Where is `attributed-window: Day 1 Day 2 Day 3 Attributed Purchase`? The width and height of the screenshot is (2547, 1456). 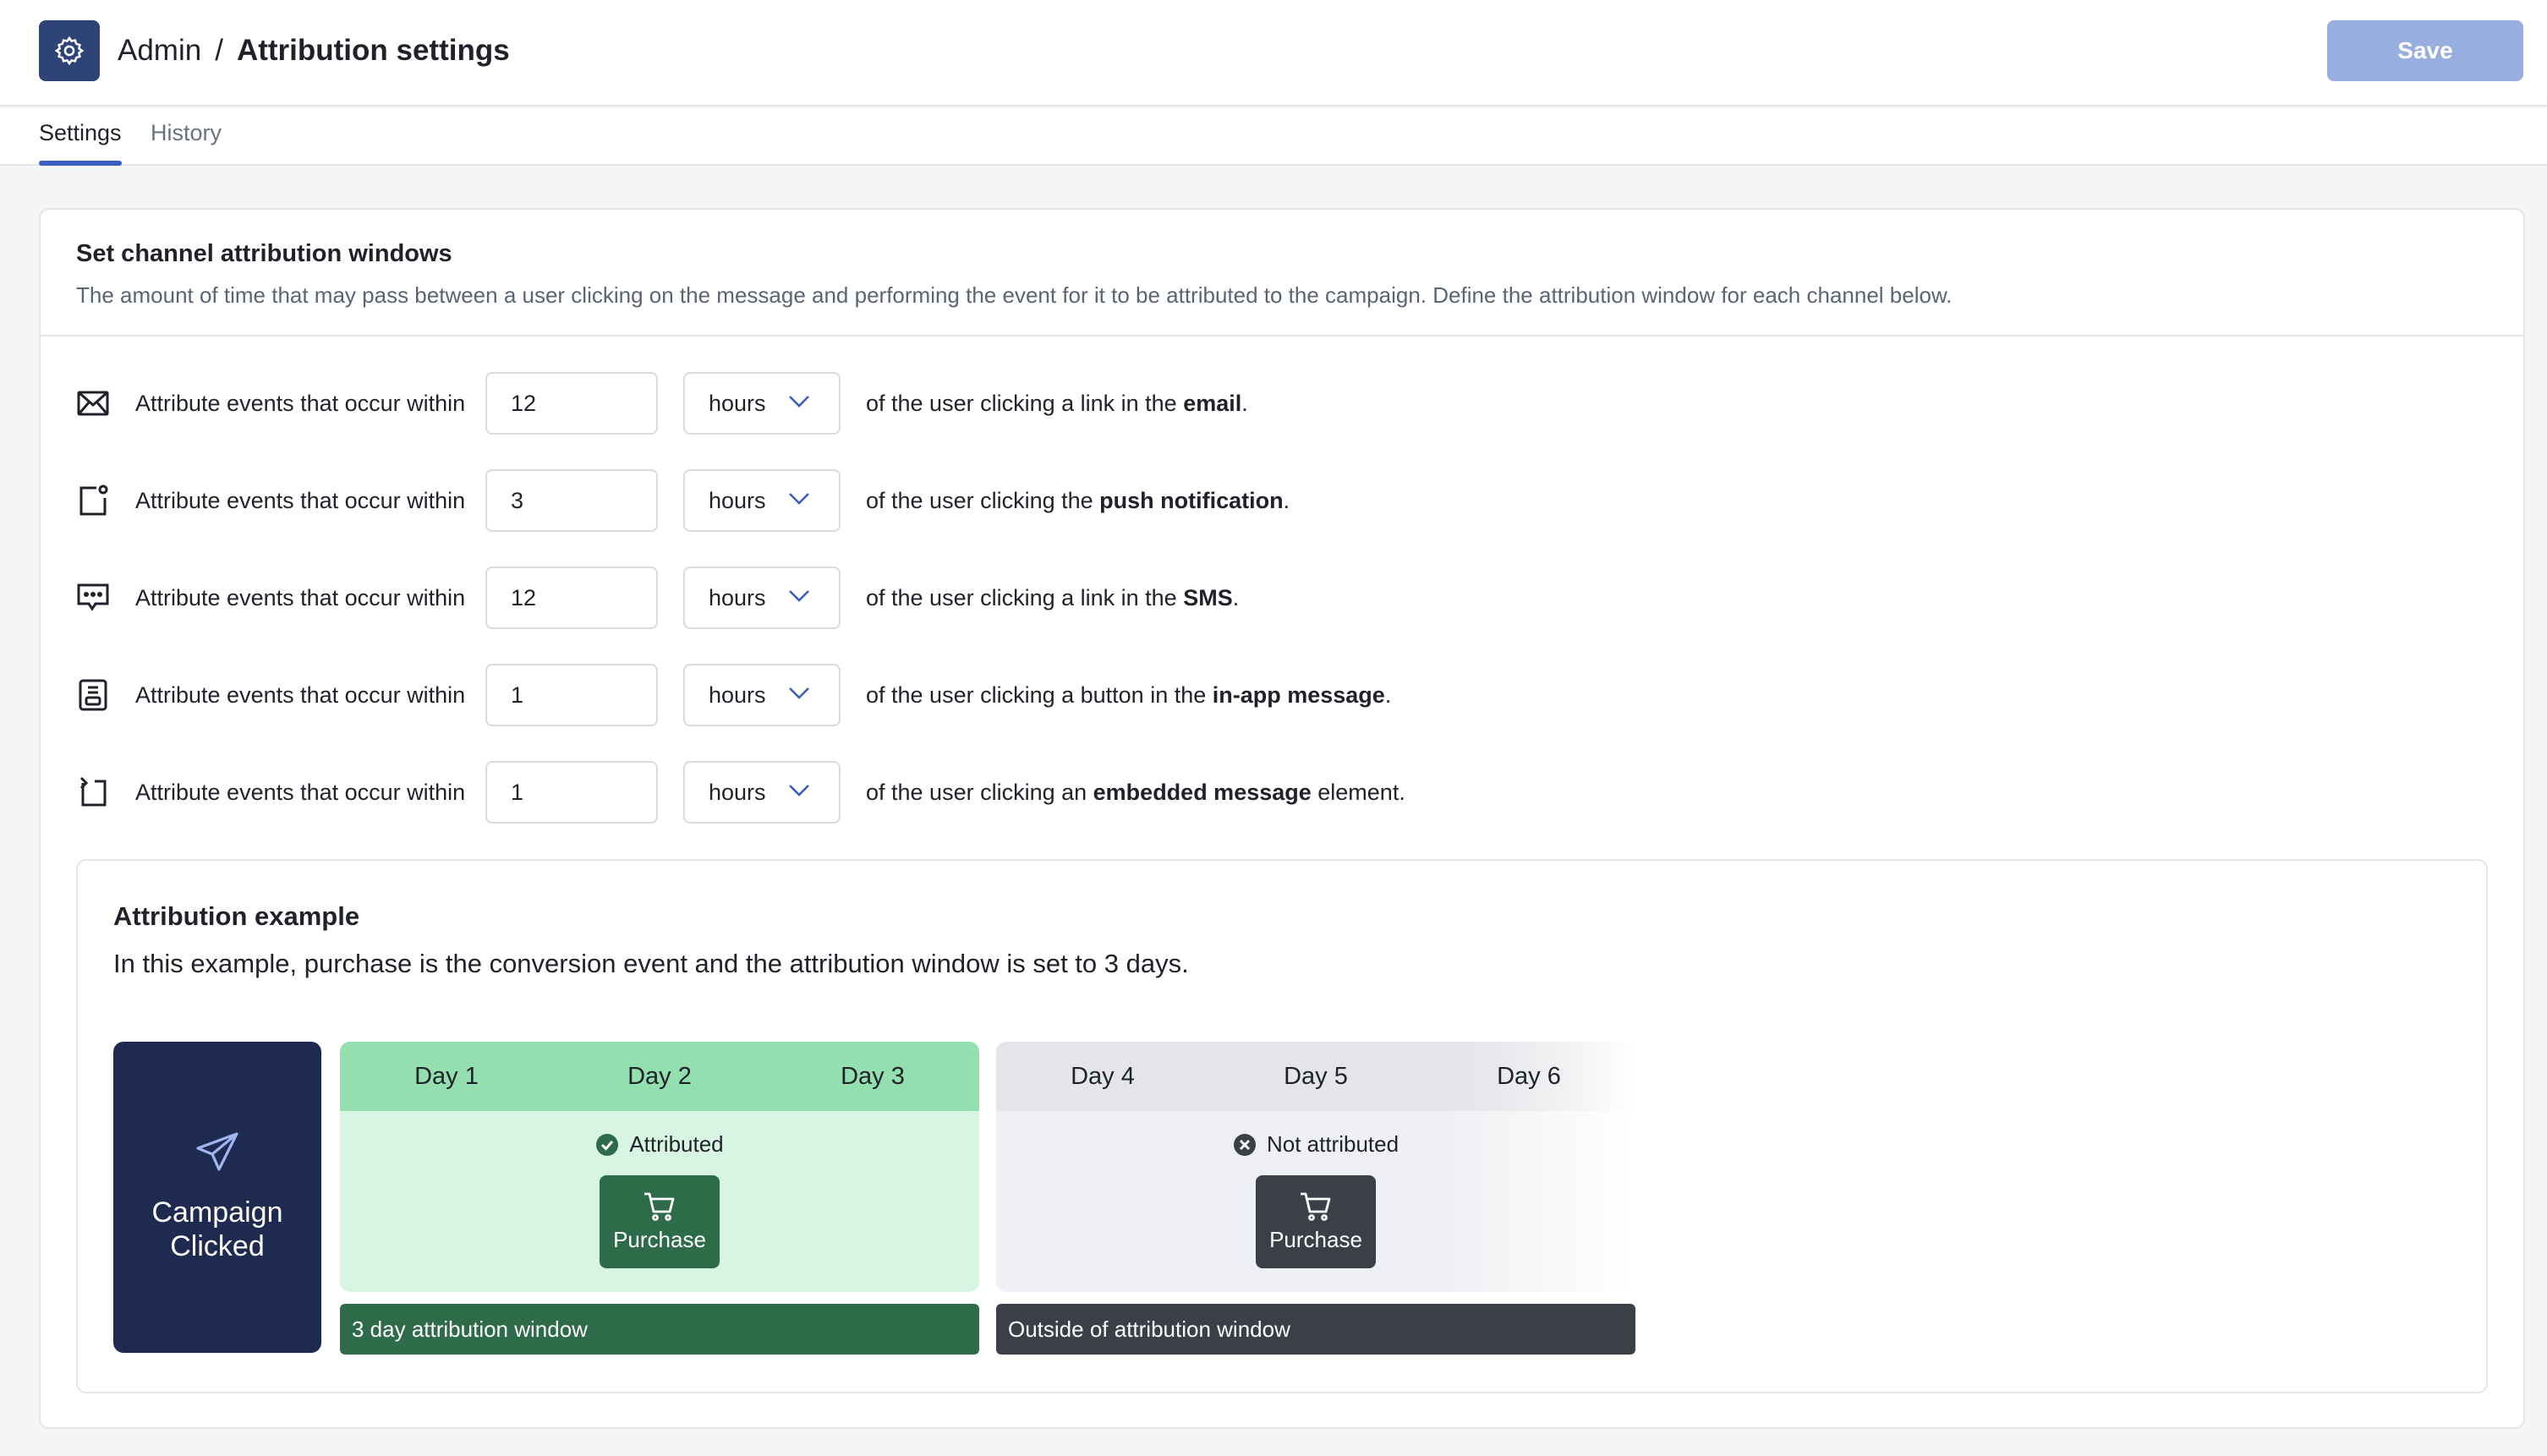
attributed-window: Day 1 Day 2 Day 3 Attributed Purchase is located at coordinates (659, 1167).